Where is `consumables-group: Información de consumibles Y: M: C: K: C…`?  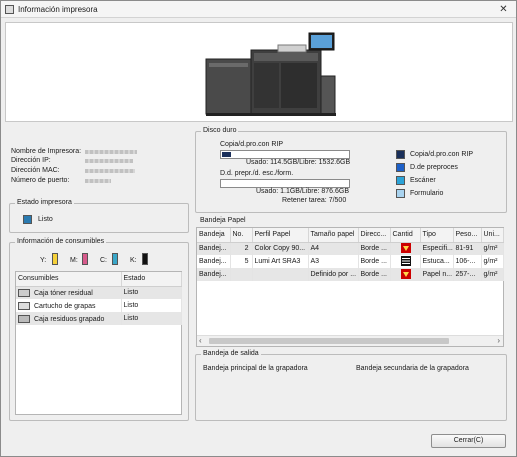 consumables-group: Información de consumibles Y: M: C: K: C… is located at coordinates (99, 329).